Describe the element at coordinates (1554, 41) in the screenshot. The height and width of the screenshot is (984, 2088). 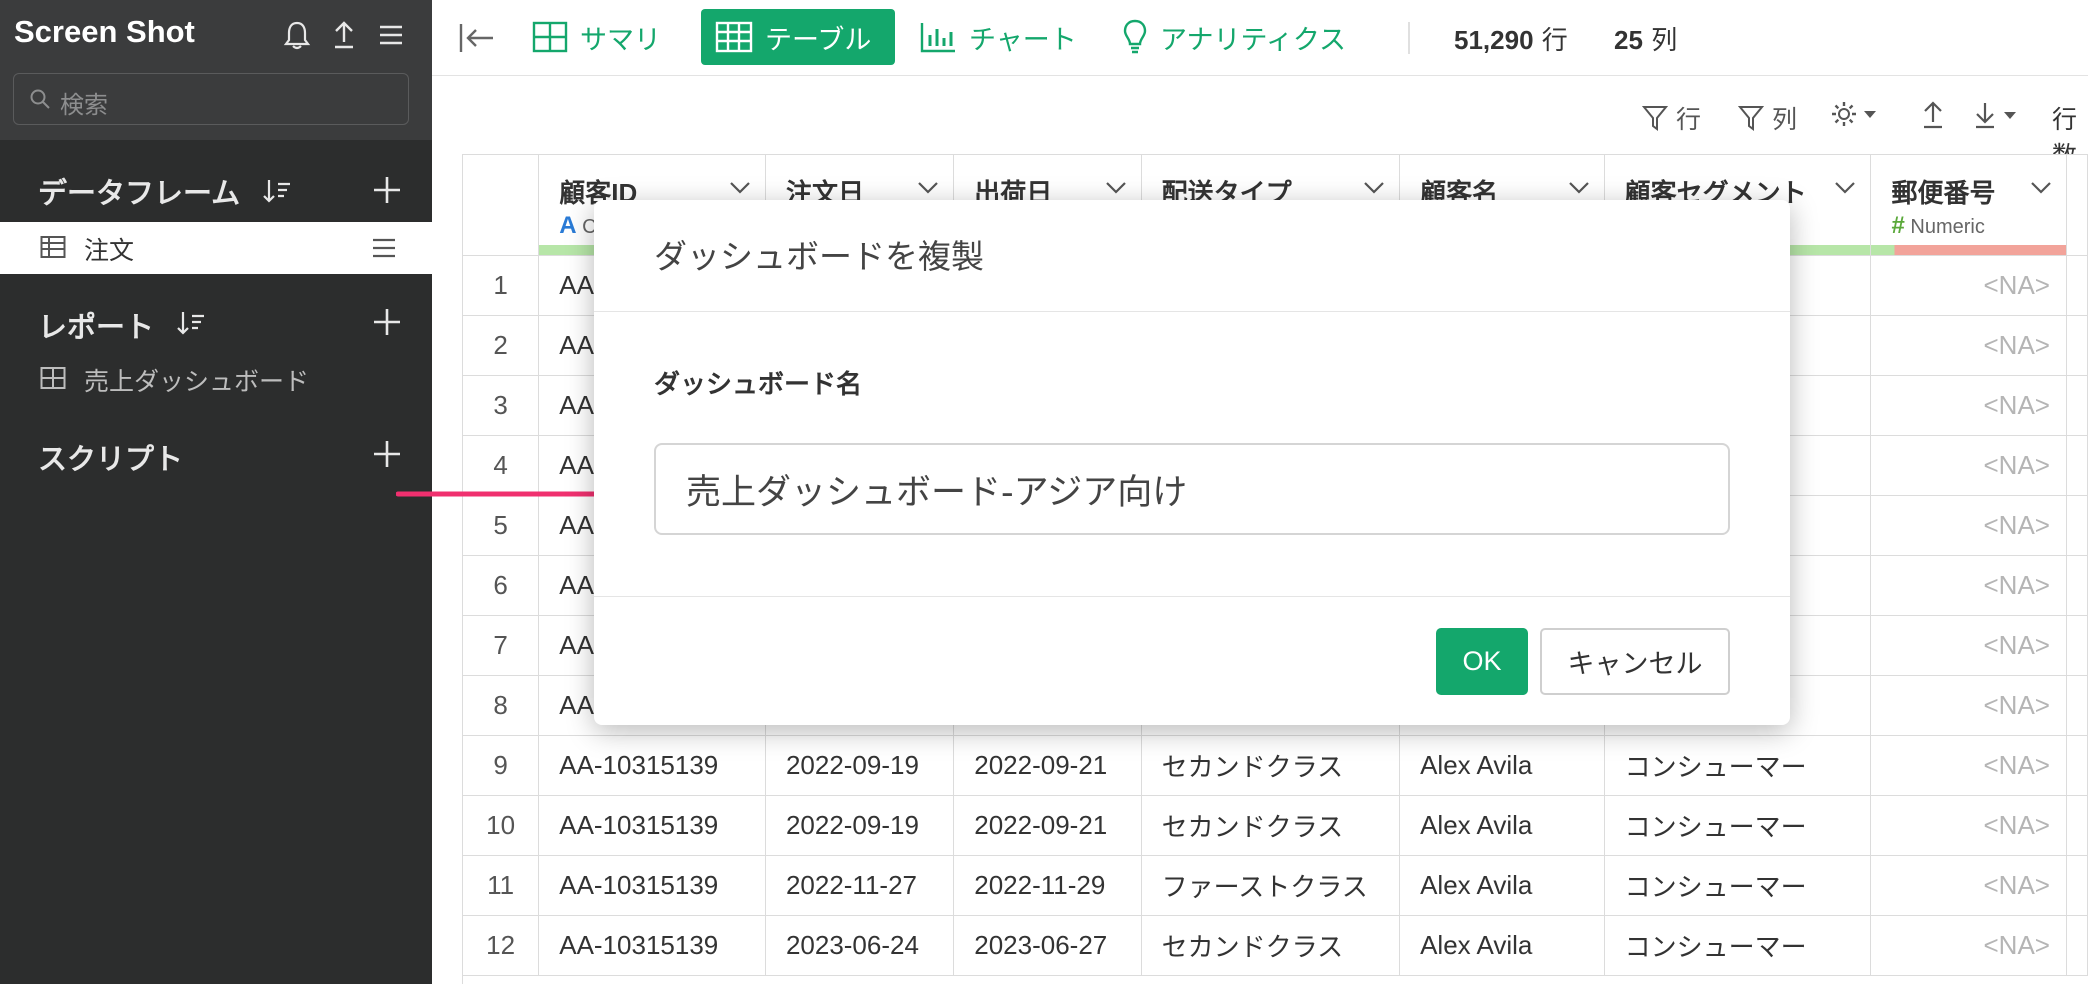
I see `rows-unit: 行` at that location.